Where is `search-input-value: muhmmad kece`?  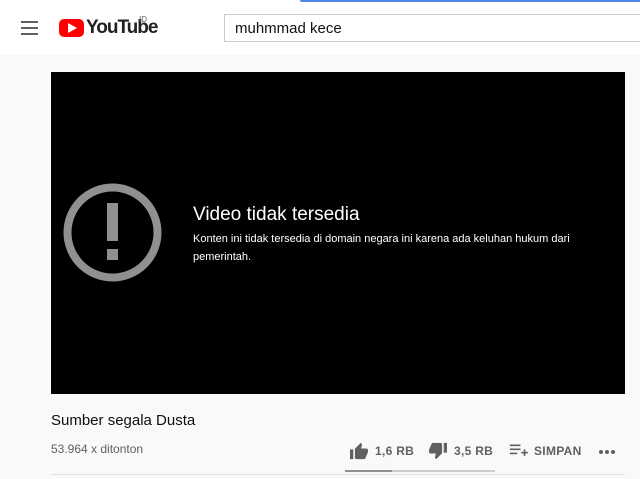 search-input-value: muhmmad kece is located at coordinates (288, 28).